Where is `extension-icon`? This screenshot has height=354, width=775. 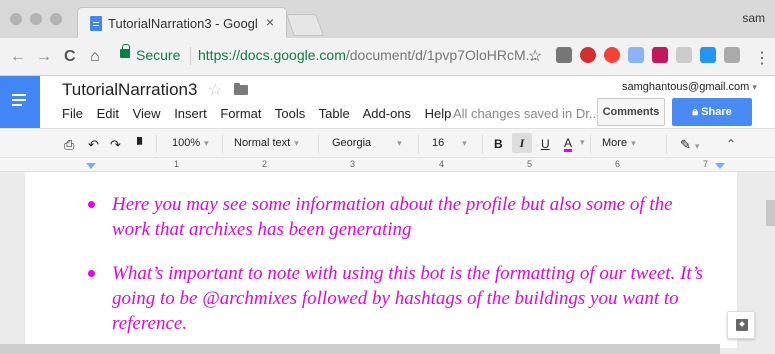
extension-icon is located at coordinates (564, 55).